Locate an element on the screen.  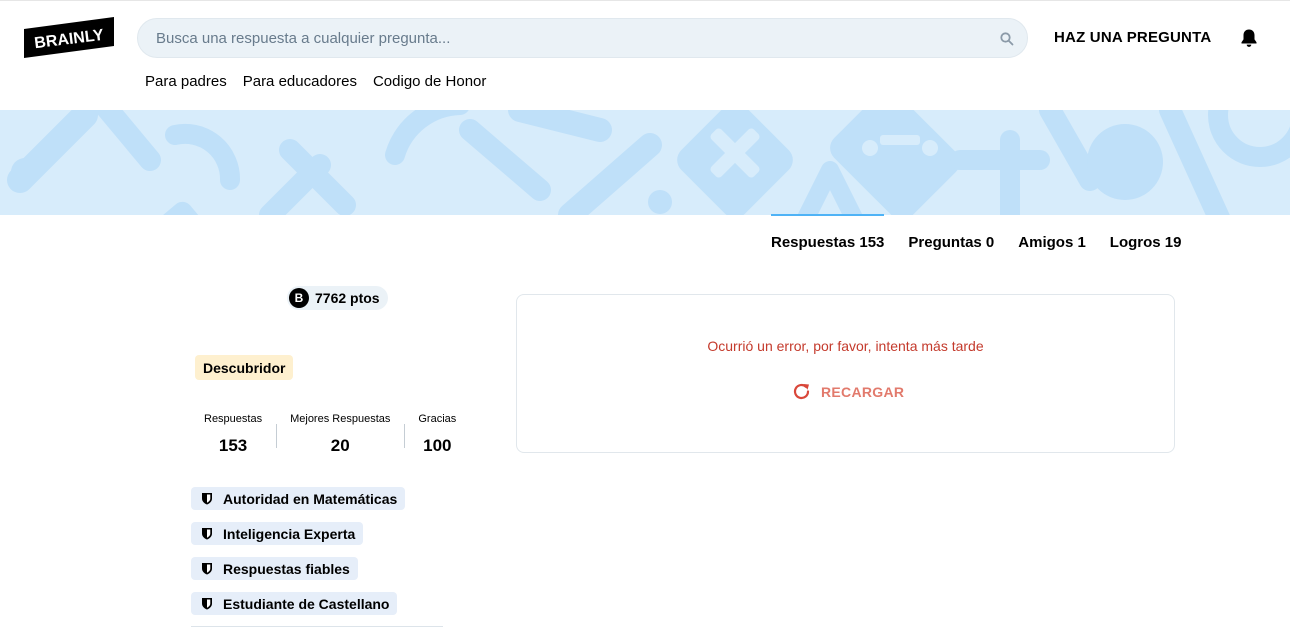
reload-icon is located at coordinates (801, 391).